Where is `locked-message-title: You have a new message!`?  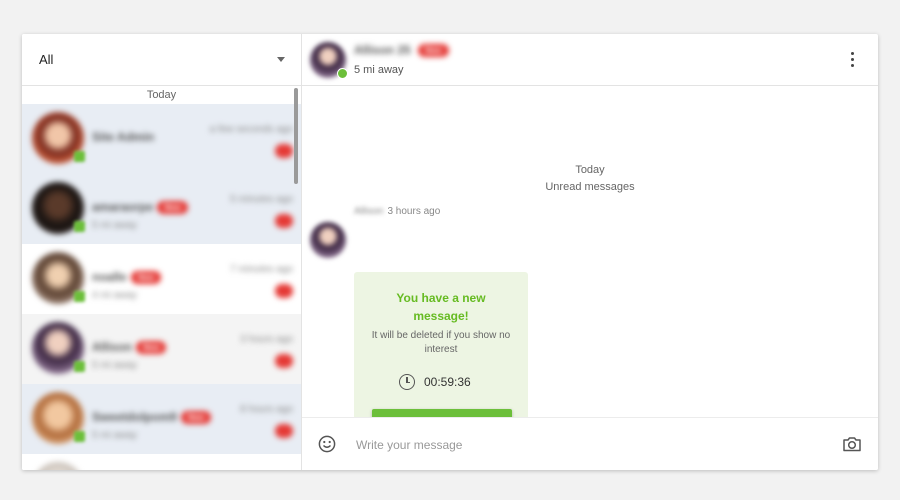
locked-message-title: You have a new message! is located at coordinates (441, 307).